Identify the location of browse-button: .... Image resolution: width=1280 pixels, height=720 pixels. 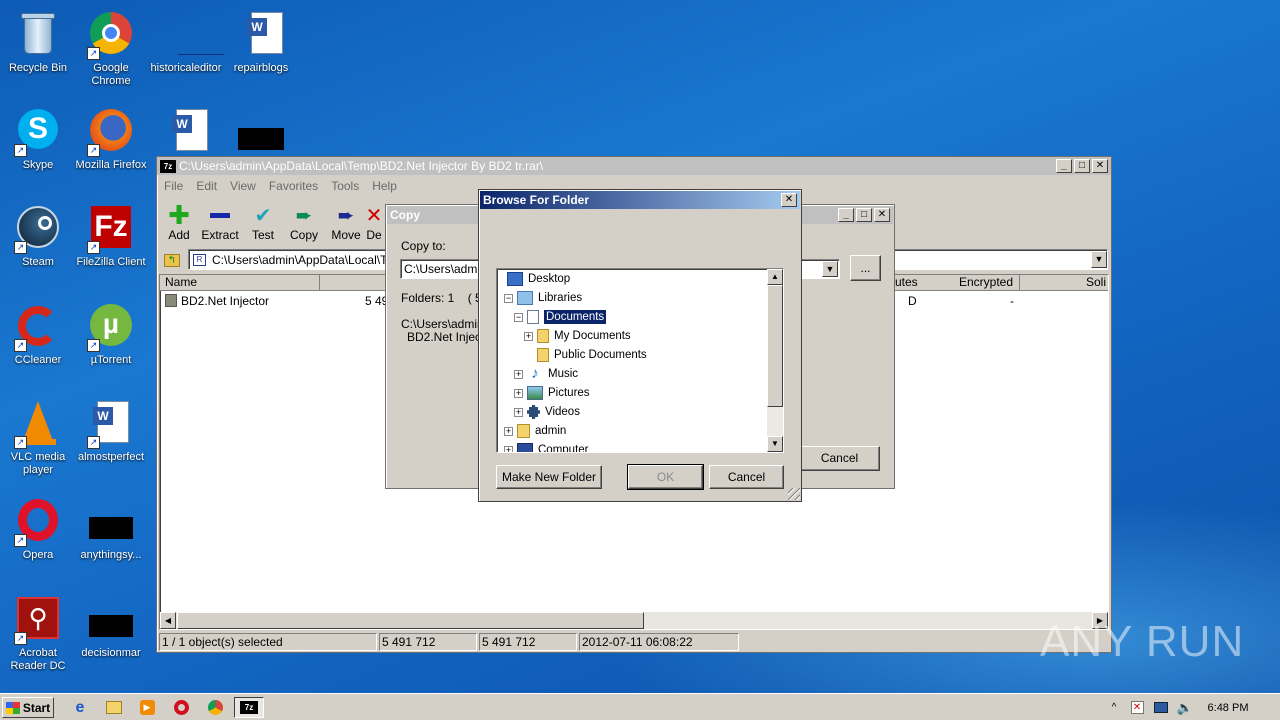
(865, 268).